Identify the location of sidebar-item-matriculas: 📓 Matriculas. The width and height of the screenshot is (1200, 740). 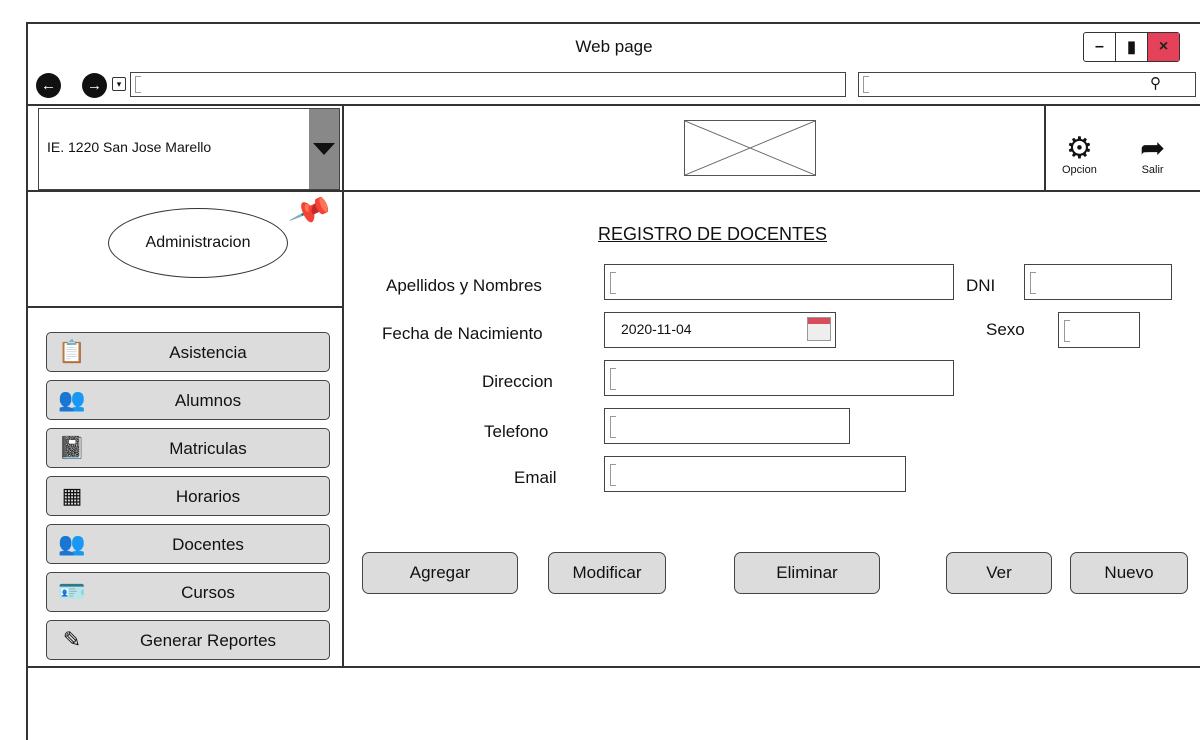
(188, 448).